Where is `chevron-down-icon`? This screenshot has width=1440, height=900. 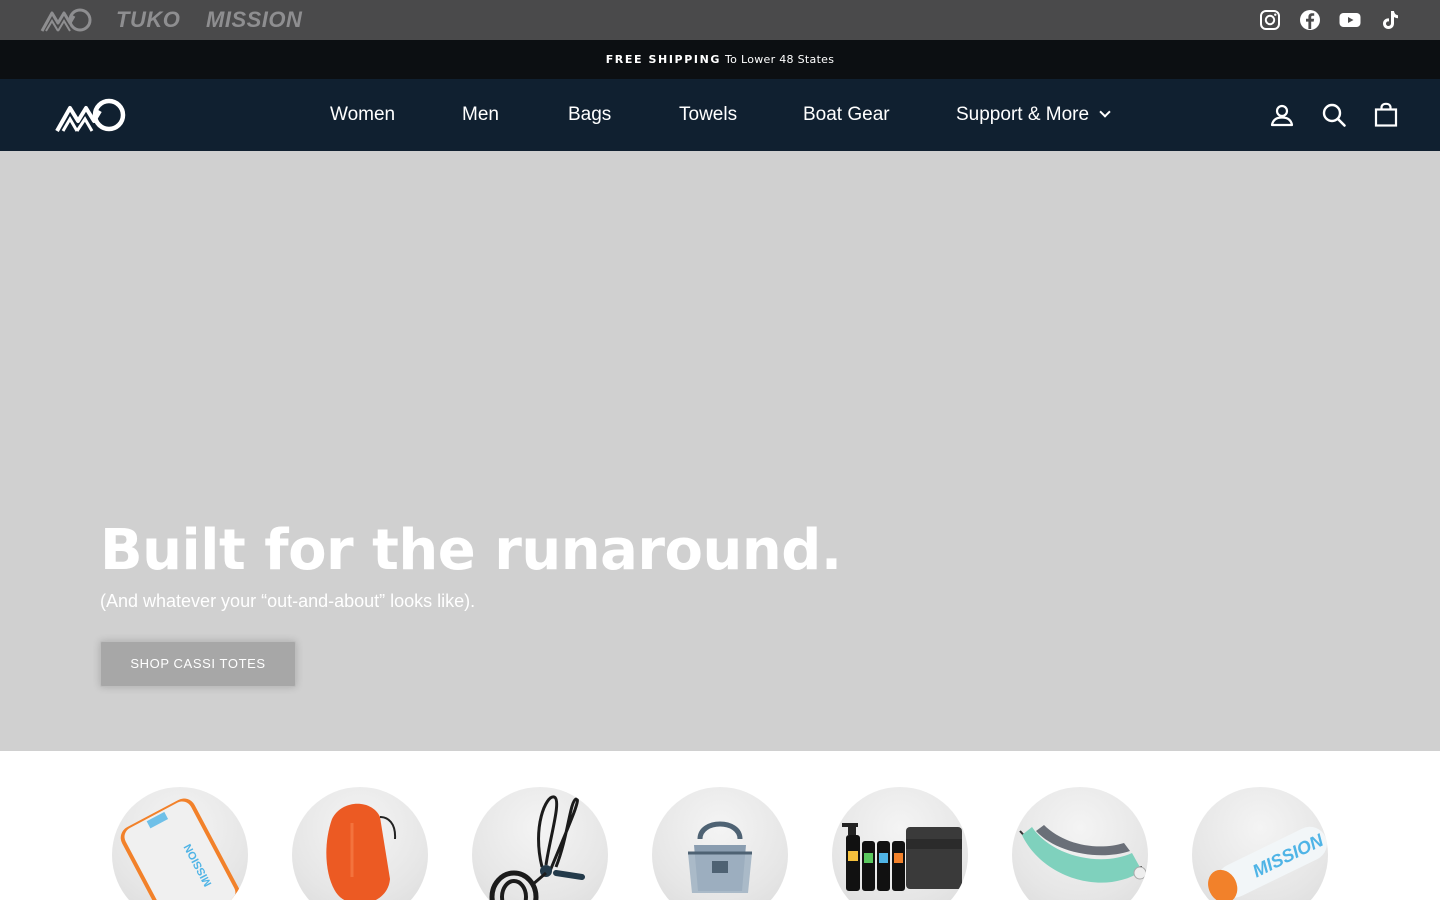
chevron-down-icon is located at coordinates (1105, 112).